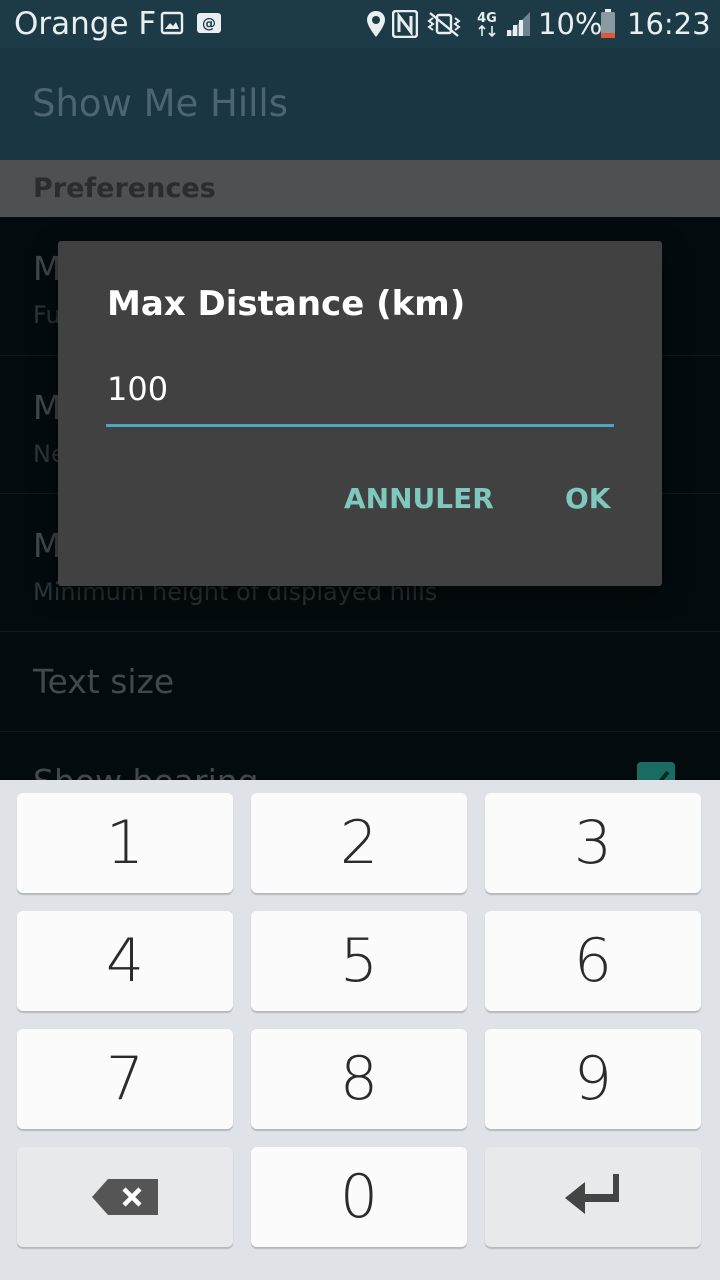 Image resolution: width=720 pixels, height=1280 pixels. I want to click on backspace-key, so click(125, 1197).